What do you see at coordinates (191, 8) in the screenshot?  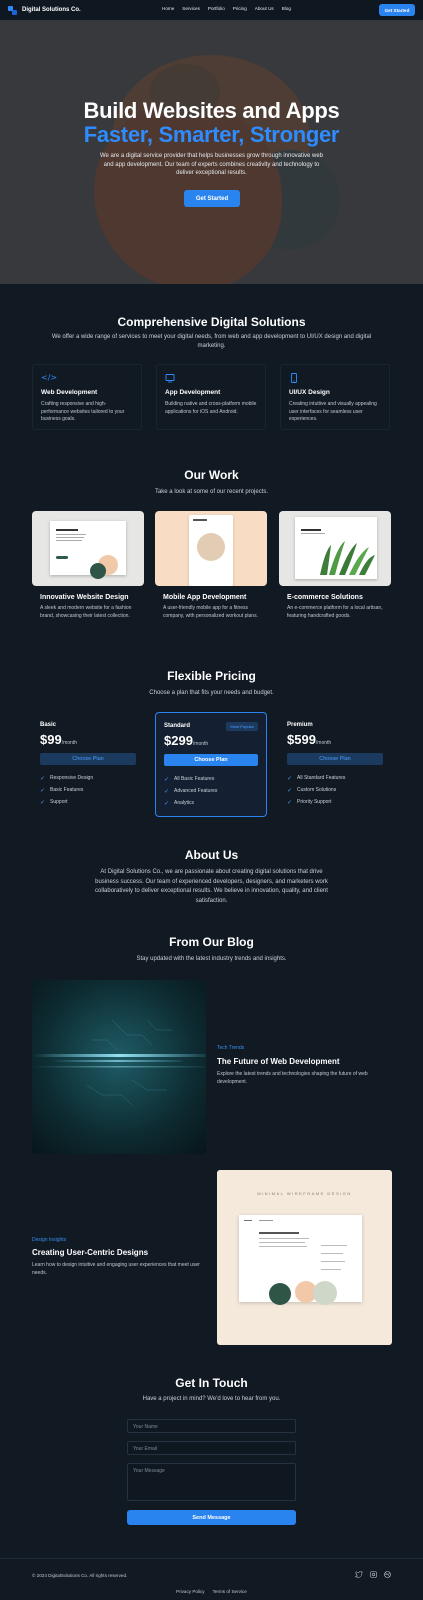 I see `nav-link-services: Services` at bounding box center [191, 8].